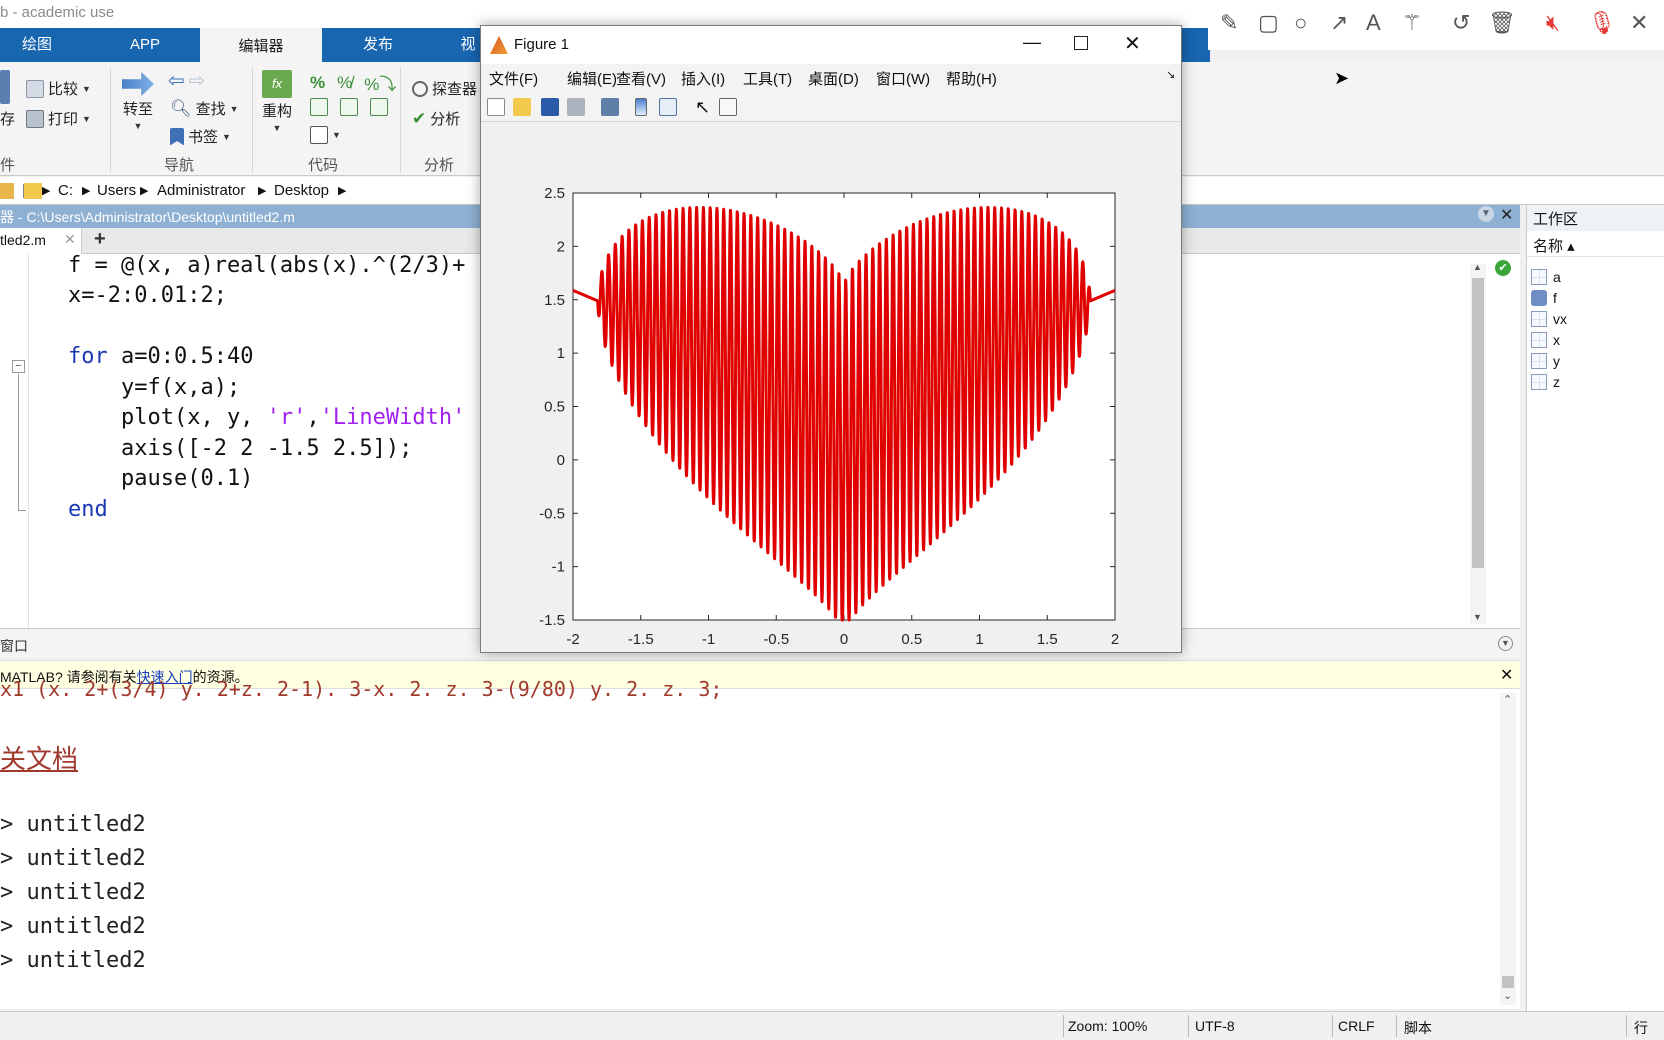  What do you see at coordinates (1545, 382) in the screenshot?
I see `workspace-variable-z: z` at bounding box center [1545, 382].